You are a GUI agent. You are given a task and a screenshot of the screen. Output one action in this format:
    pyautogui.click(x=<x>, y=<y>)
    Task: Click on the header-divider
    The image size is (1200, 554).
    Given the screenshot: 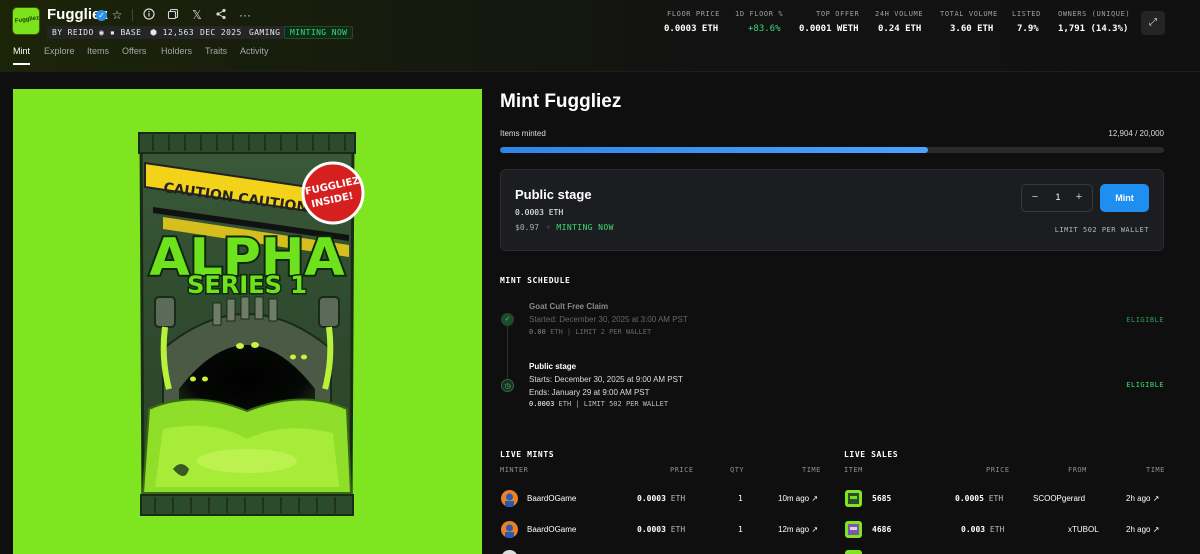 What is the action you would take?
    pyautogui.click(x=132, y=15)
    